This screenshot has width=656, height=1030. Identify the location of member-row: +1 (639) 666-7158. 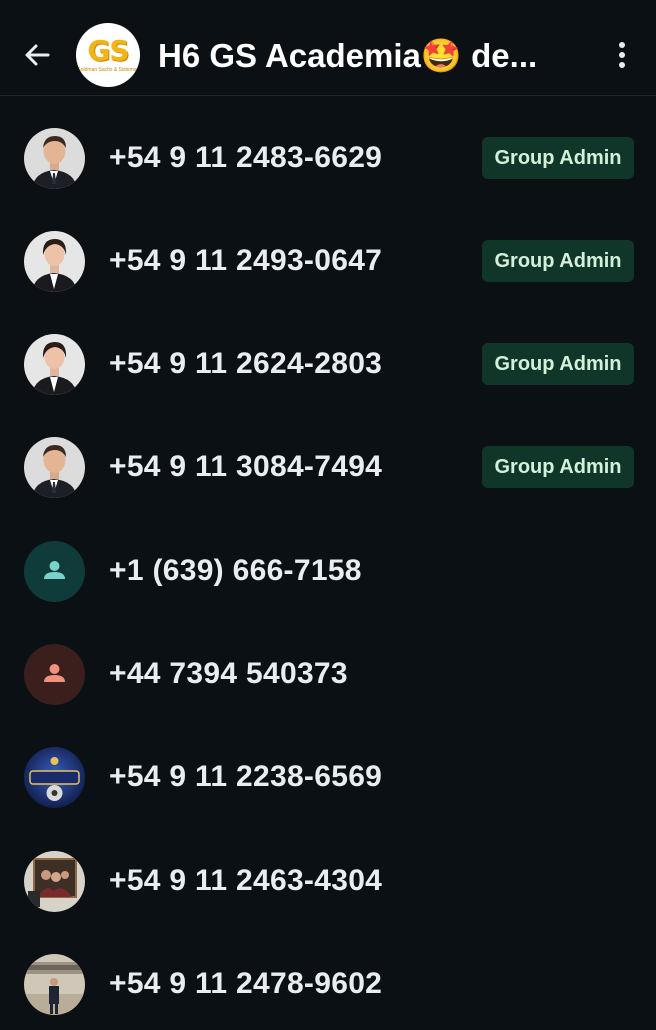
(328, 567).